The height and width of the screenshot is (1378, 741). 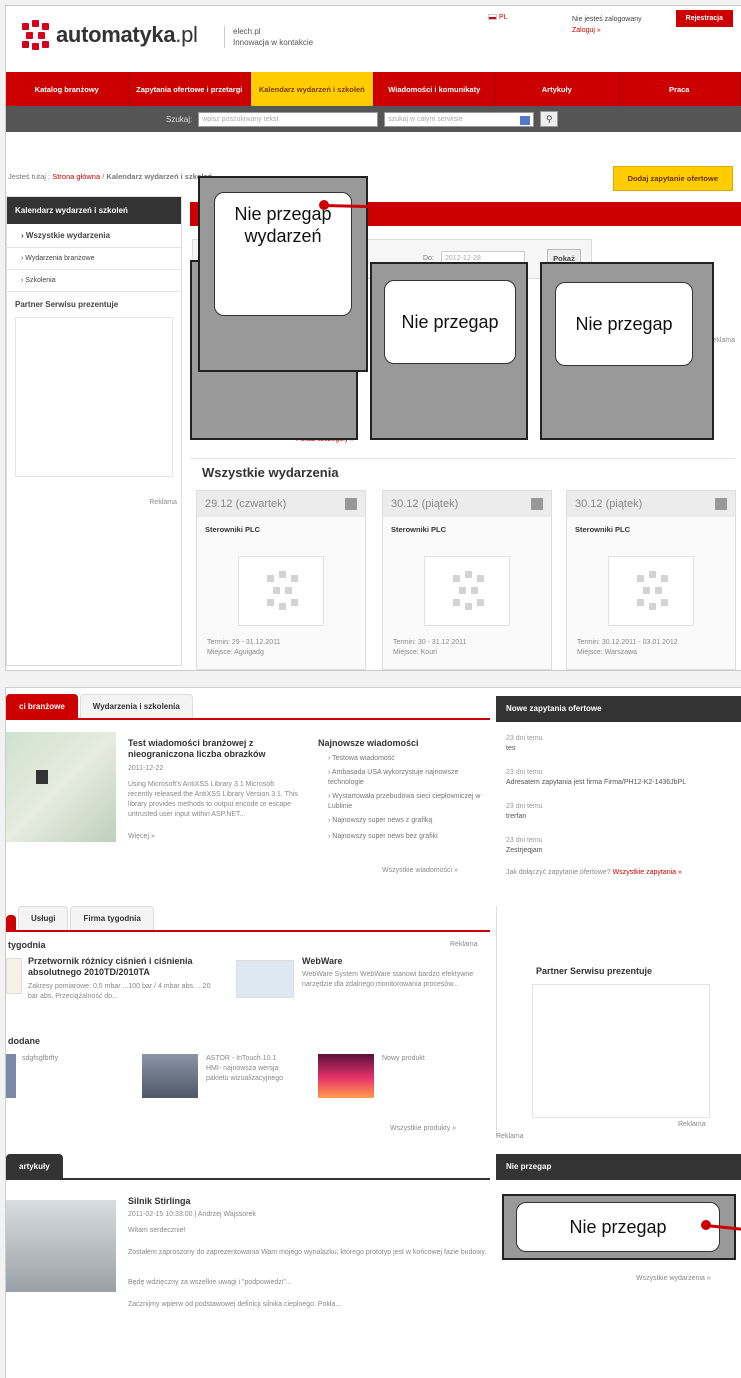 I want to click on tab-services: Usługi, so click(x=43, y=918).